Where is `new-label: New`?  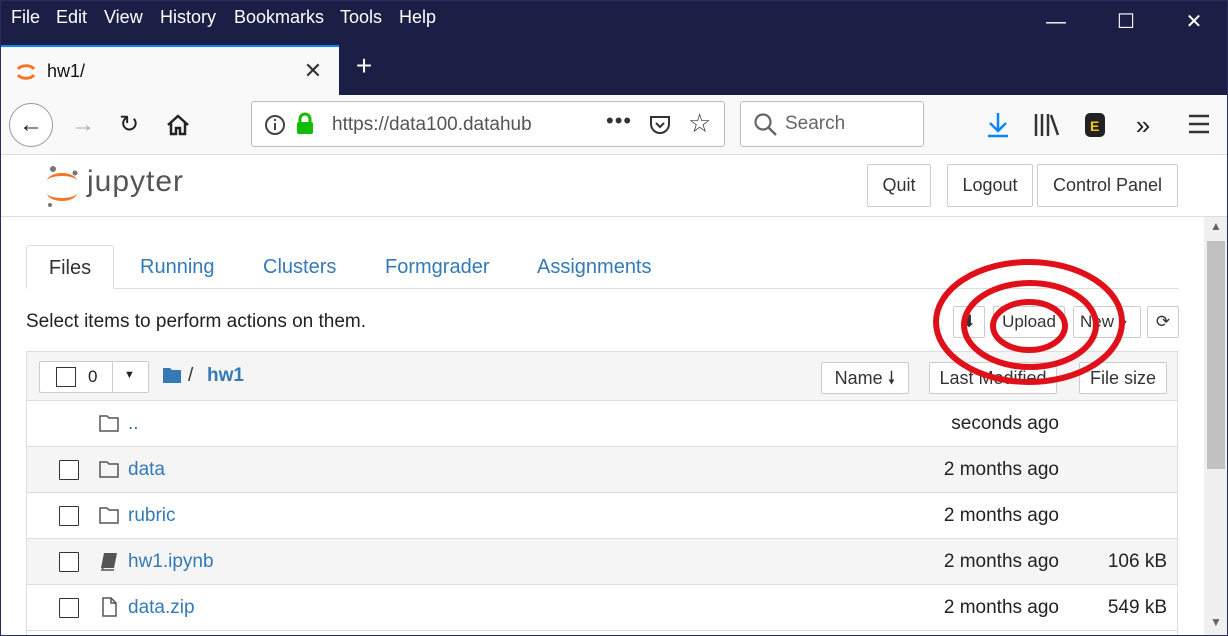 new-label: New is located at coordinates (1097, 321).